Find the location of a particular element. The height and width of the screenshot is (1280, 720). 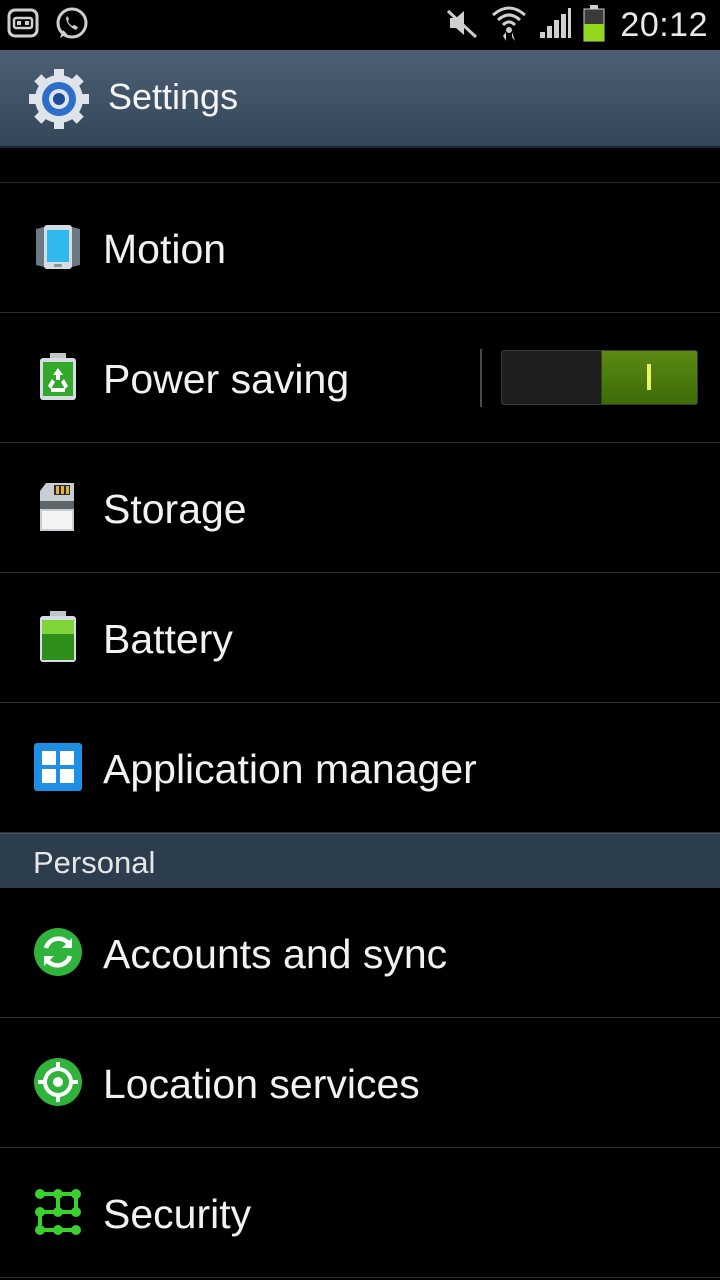

settings-item-location-services: Location services is located at coordinates (360, 1083).